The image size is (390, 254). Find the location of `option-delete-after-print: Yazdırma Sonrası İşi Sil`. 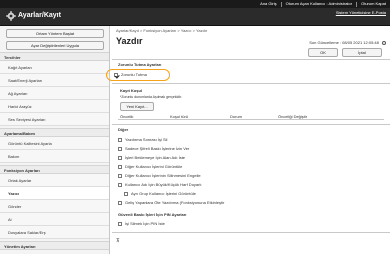

option-delete-after-print: Yazdırma Sonrası İşi Sil is located at coordinates (142, 140).